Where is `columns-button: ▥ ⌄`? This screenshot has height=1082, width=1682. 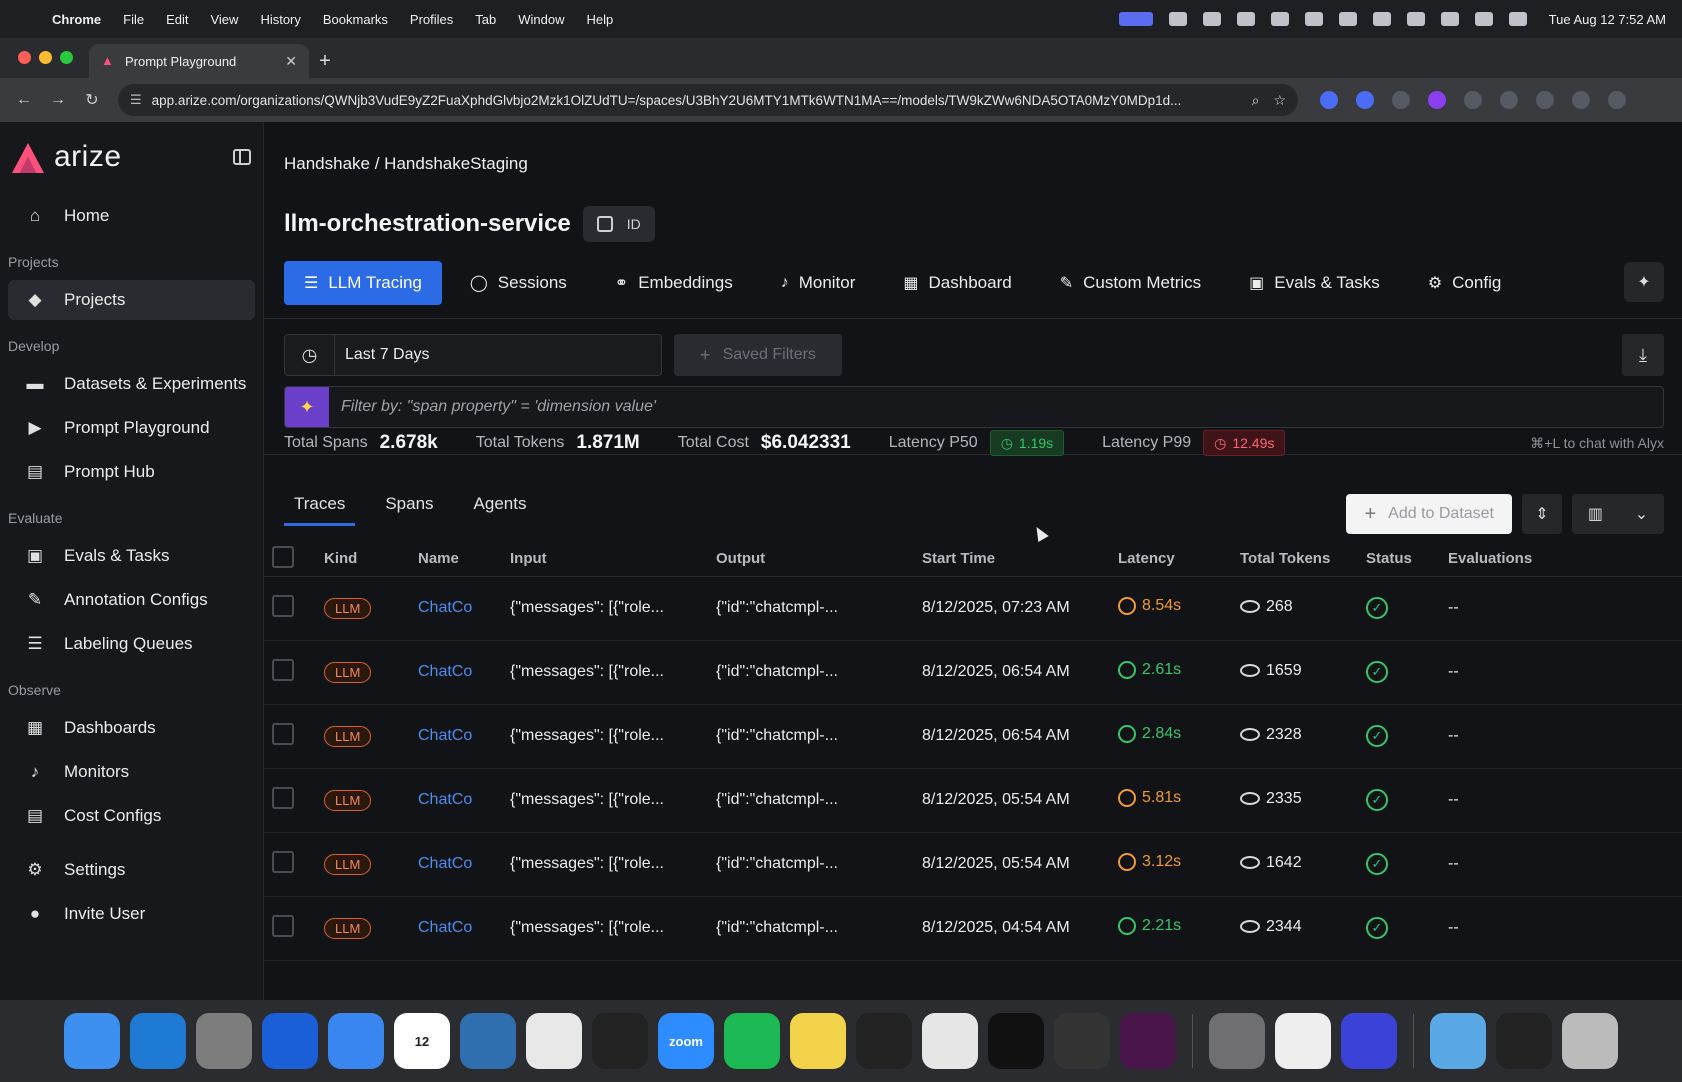 columns-button: ▥ ⌄ is located at coordinates (1618, 514).